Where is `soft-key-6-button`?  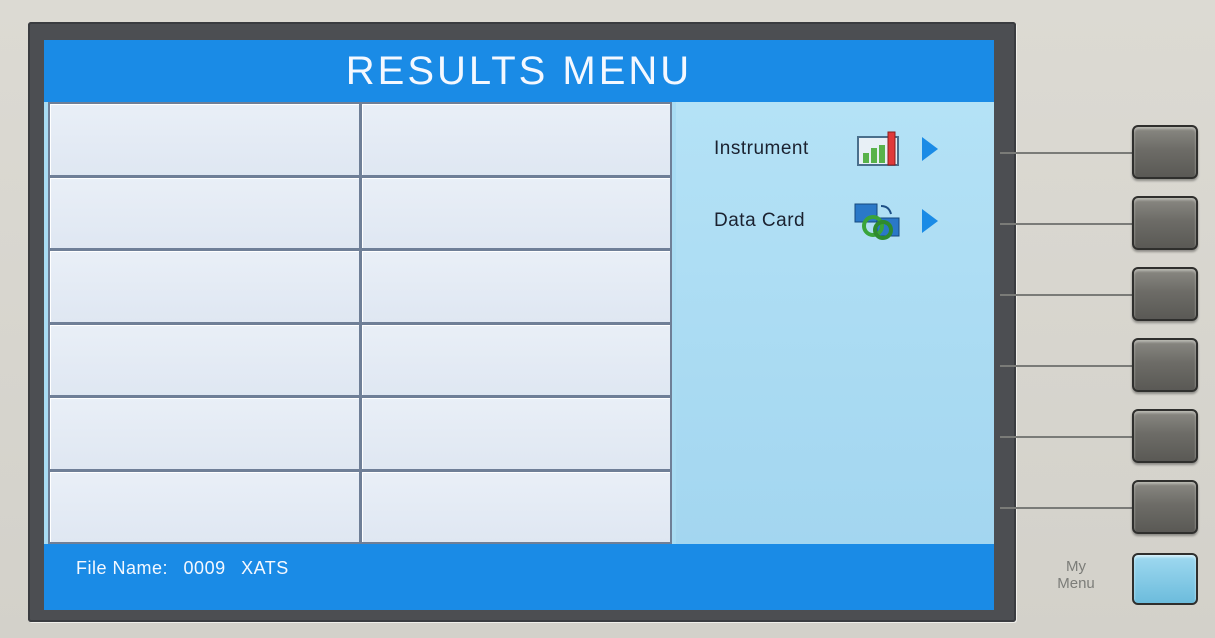
soft-key-6-button is located at coordinates (1165, 507).